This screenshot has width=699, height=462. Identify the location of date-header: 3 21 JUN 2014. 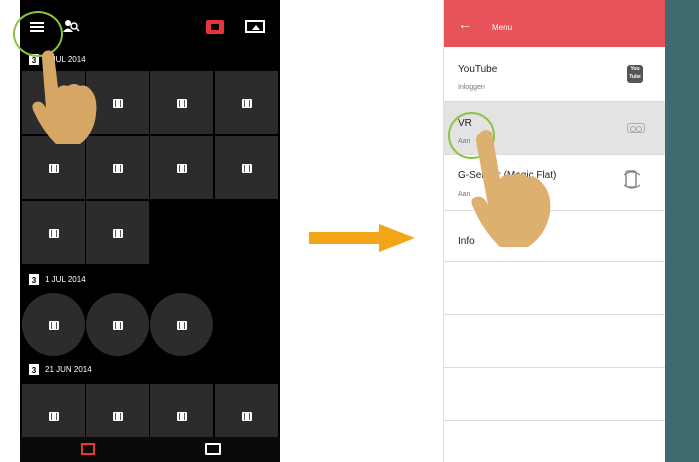
(60, 369).